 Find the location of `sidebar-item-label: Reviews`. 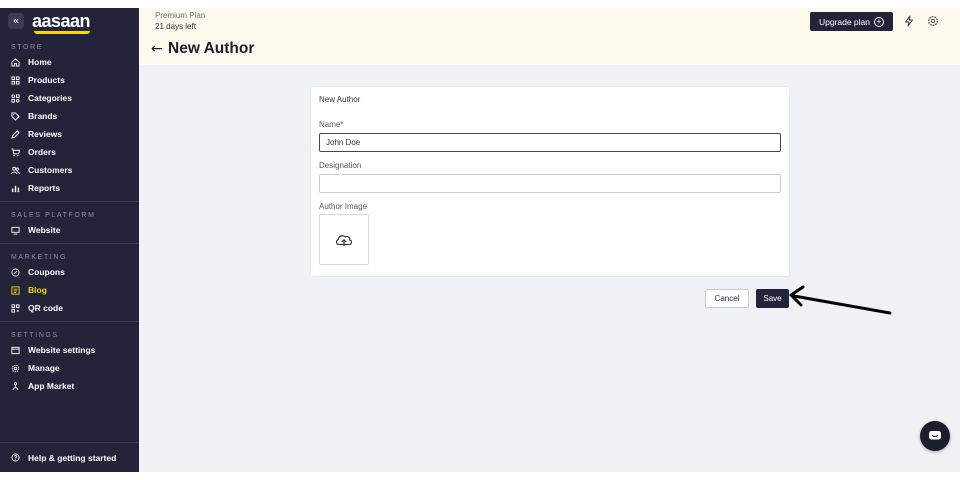

sidebar-item-label: Reviews is located at coordinates (45, 134).